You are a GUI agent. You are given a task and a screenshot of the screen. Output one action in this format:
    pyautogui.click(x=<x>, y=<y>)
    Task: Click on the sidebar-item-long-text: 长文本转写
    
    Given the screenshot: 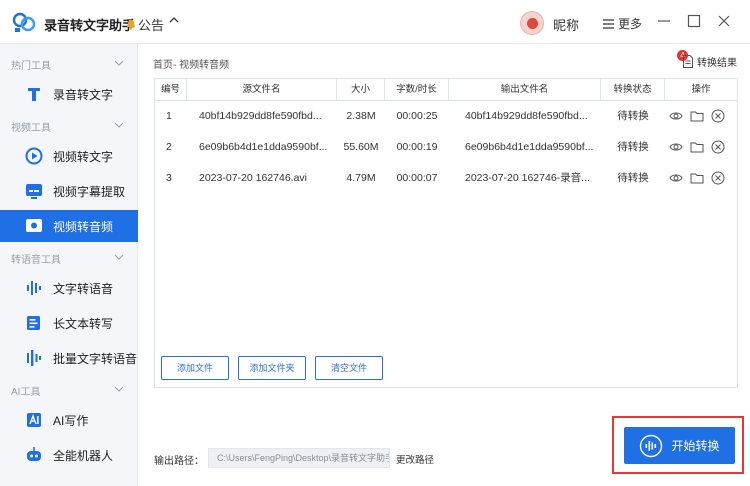 What is the action you would take?
    pyautogui.click(x=69, y=323)
    